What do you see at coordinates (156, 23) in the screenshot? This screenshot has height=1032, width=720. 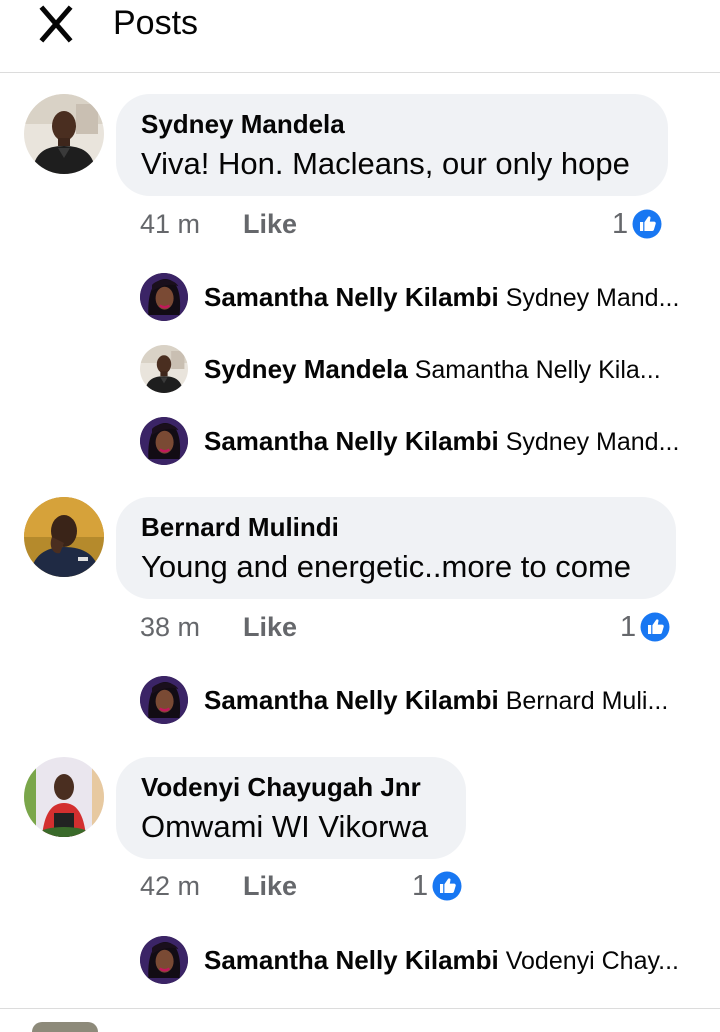 I see `page-title: Posts` at bounding box center [156, 23].